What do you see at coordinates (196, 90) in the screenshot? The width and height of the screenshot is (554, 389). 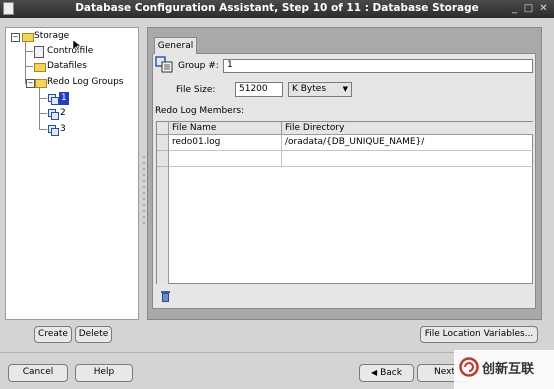 I see `file-size-label: File Size:` at bounding box center [196, 90].